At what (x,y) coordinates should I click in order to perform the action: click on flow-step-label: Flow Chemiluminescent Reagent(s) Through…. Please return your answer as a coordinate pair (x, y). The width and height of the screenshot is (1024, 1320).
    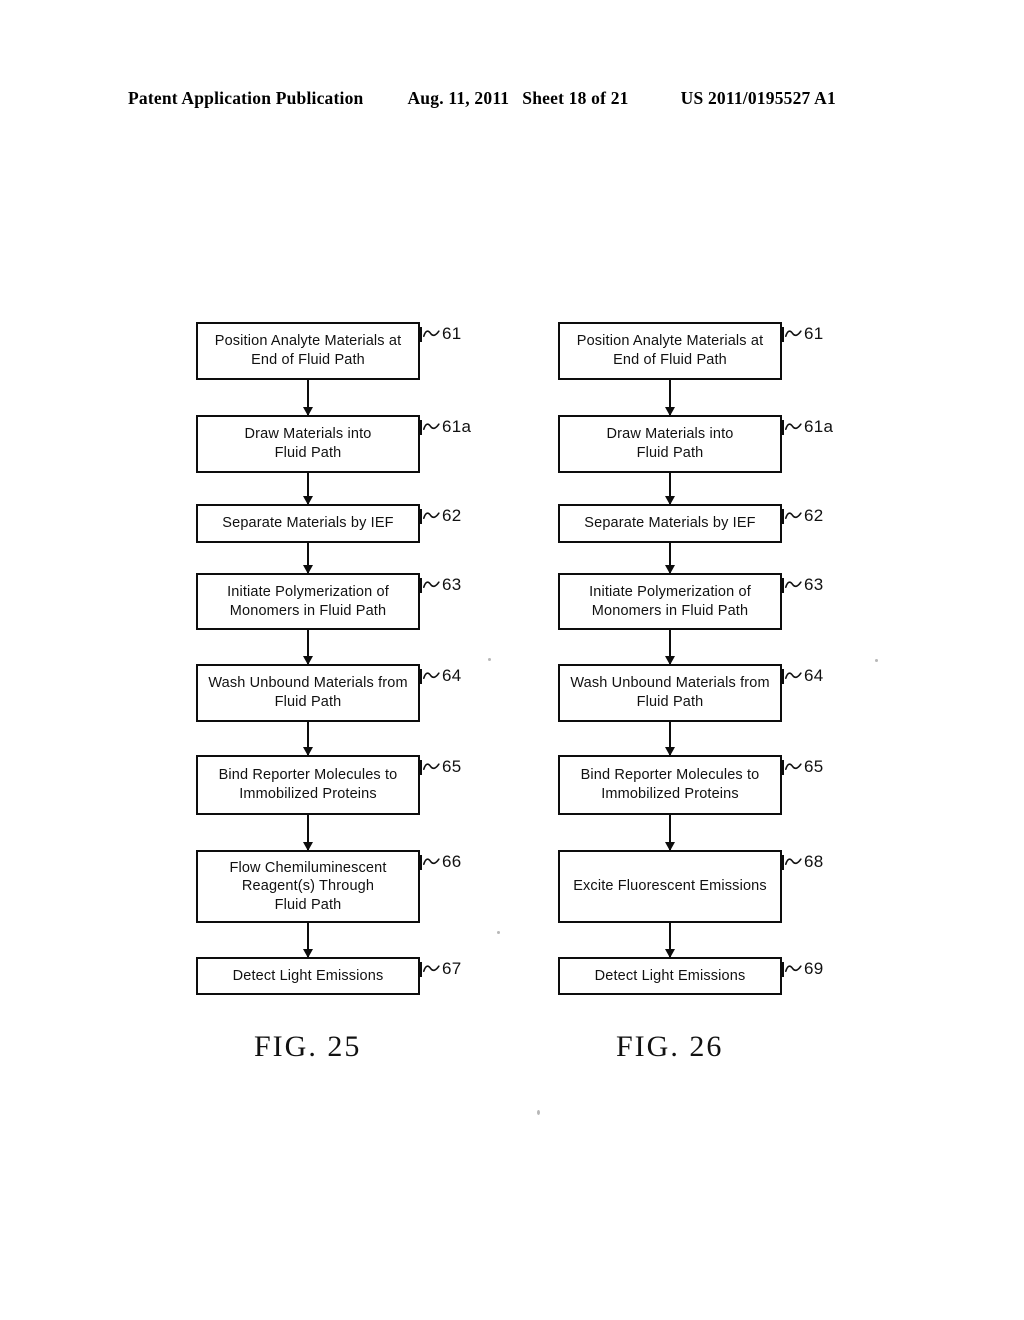
    Looking at the image, I should click on (308, 886).